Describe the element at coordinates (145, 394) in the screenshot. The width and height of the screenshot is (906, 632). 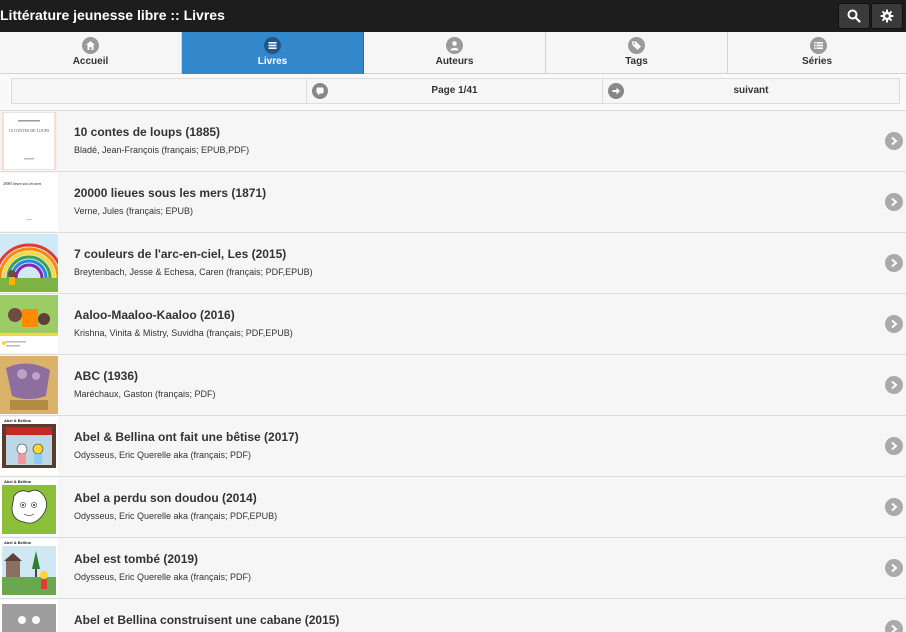
I see `book-meta: Maréchaux, Gaston (français; PDF)` at that location.